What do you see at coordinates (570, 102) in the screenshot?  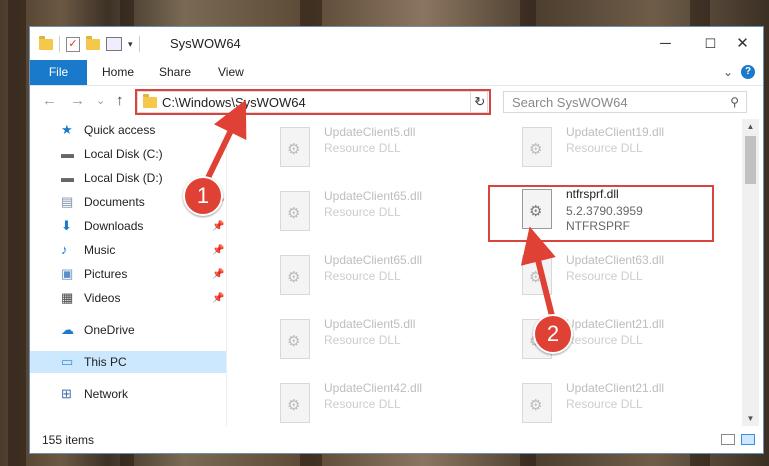 I see `search-placeholder: Search SysWOW64` at bounding box center [570, 102].